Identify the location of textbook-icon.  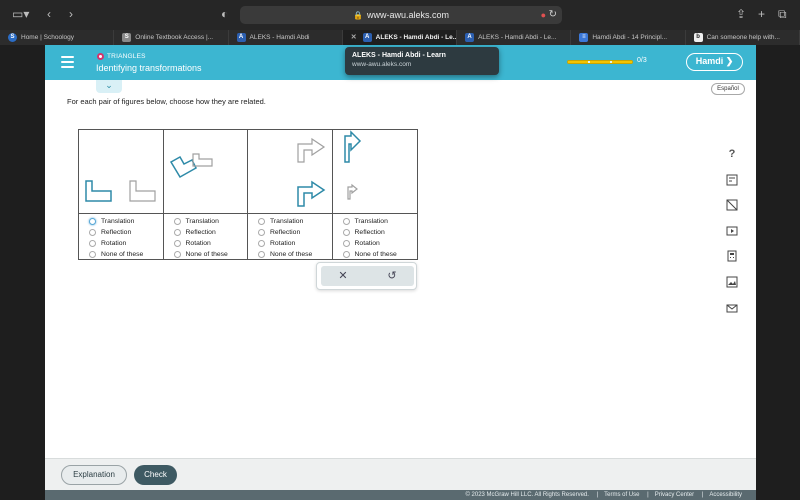
(732, 205).